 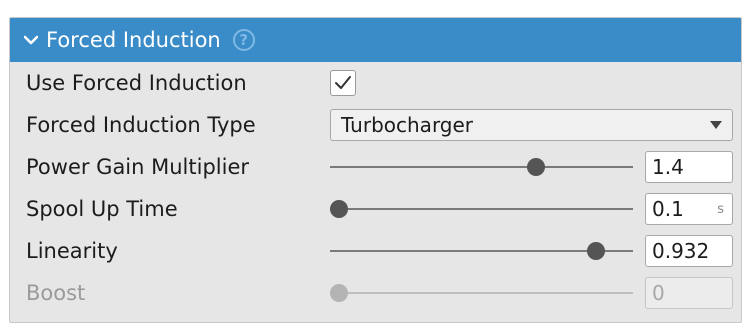 What do you see at coordinates (531, 125) in the screenshot?
I see `forced-induction-type-dropdown: Turbocharger` at bounding box center [531, 125].